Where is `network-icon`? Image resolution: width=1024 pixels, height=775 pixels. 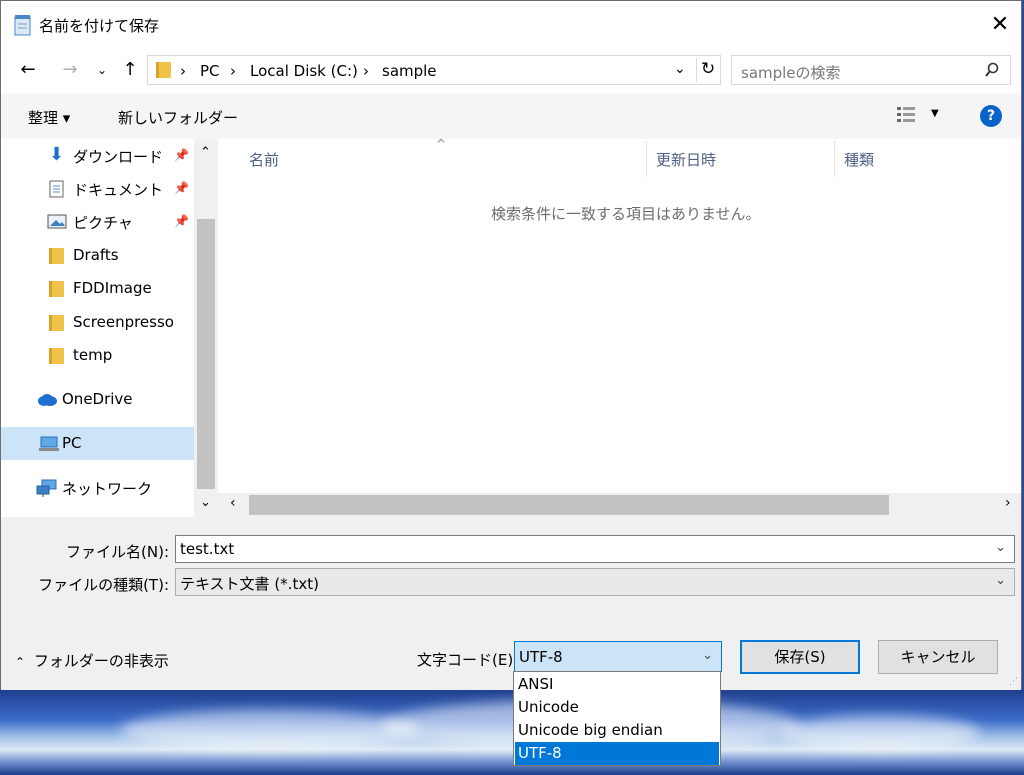
network-icon is located at coordinates (46, 488).